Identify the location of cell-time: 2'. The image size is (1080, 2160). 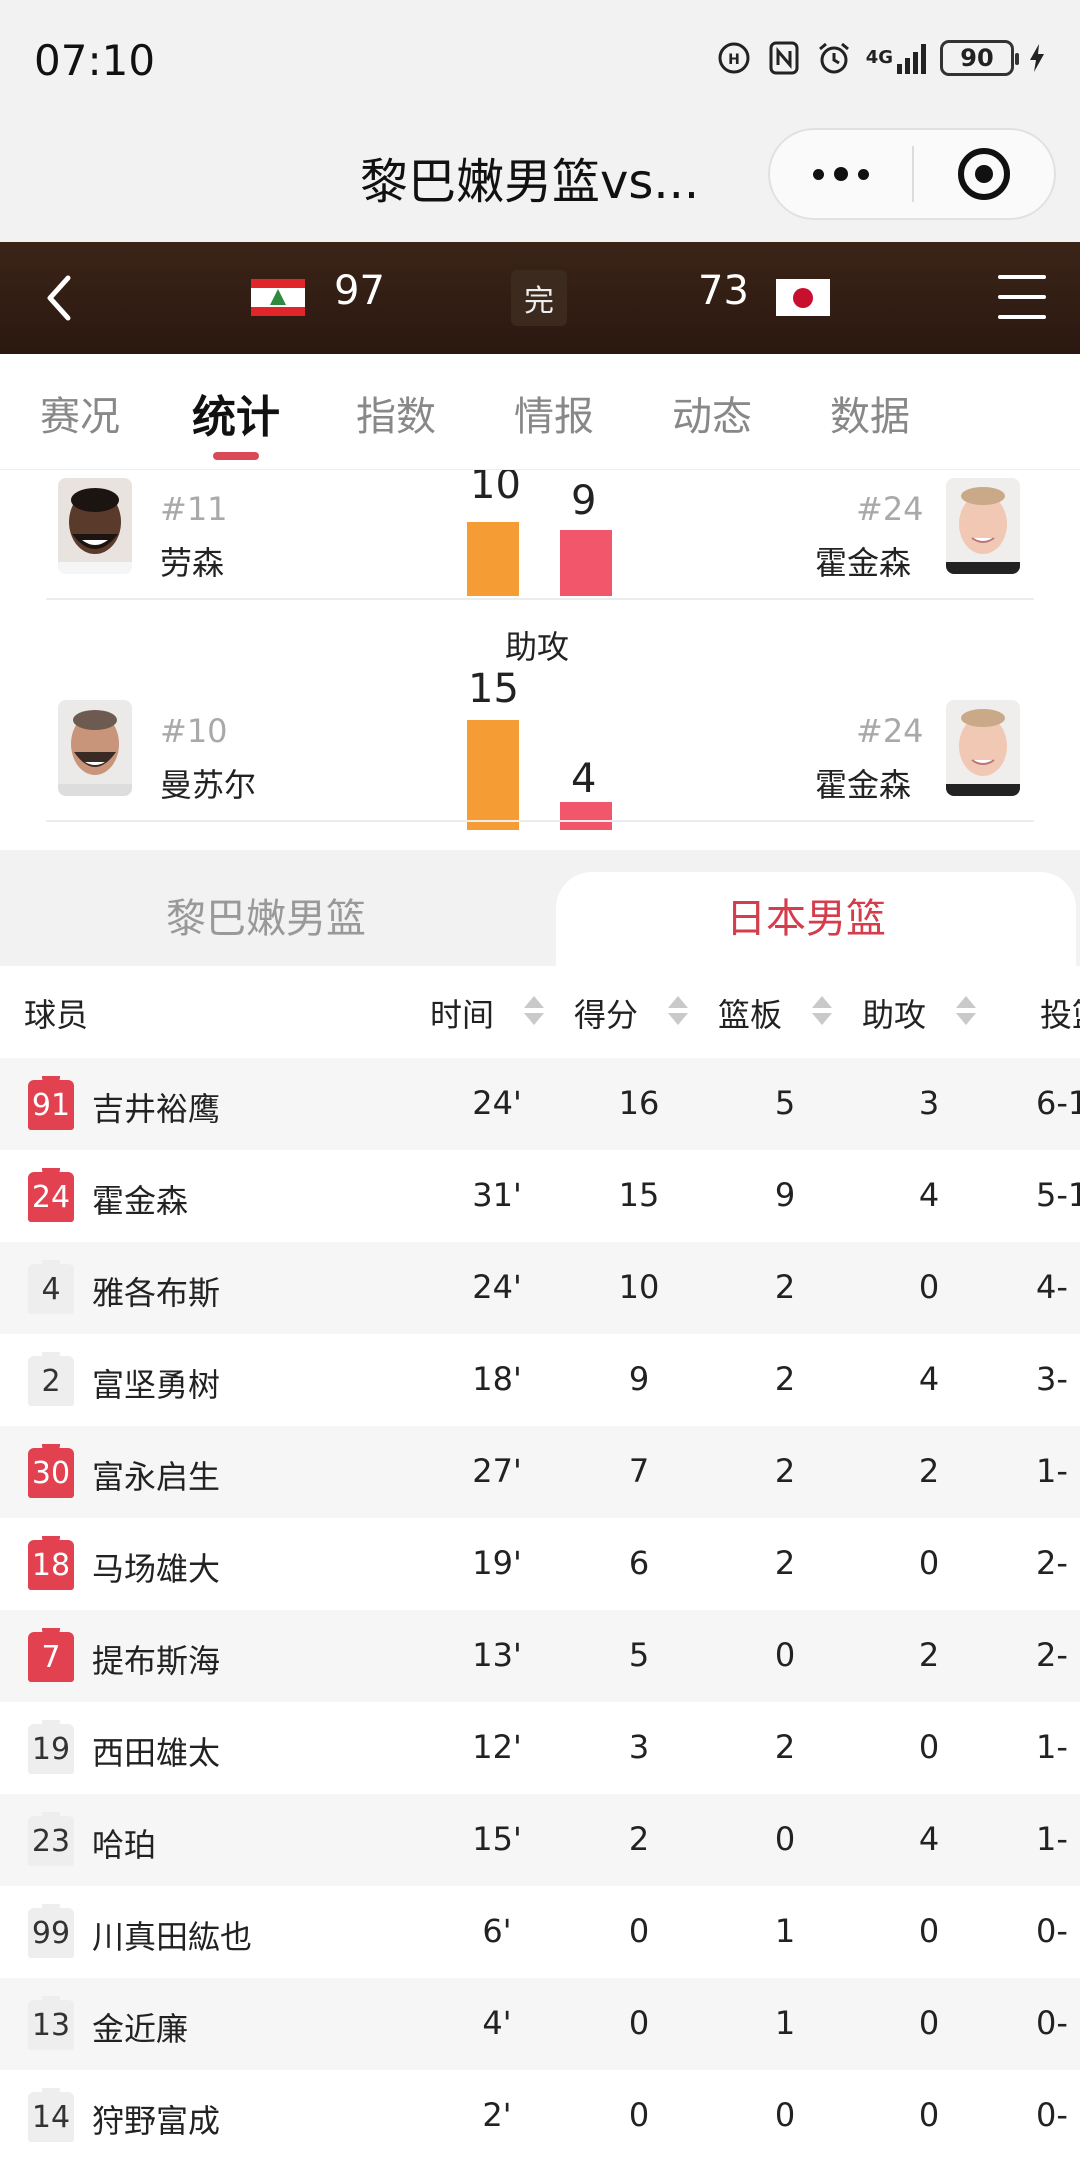
(497, 2115).